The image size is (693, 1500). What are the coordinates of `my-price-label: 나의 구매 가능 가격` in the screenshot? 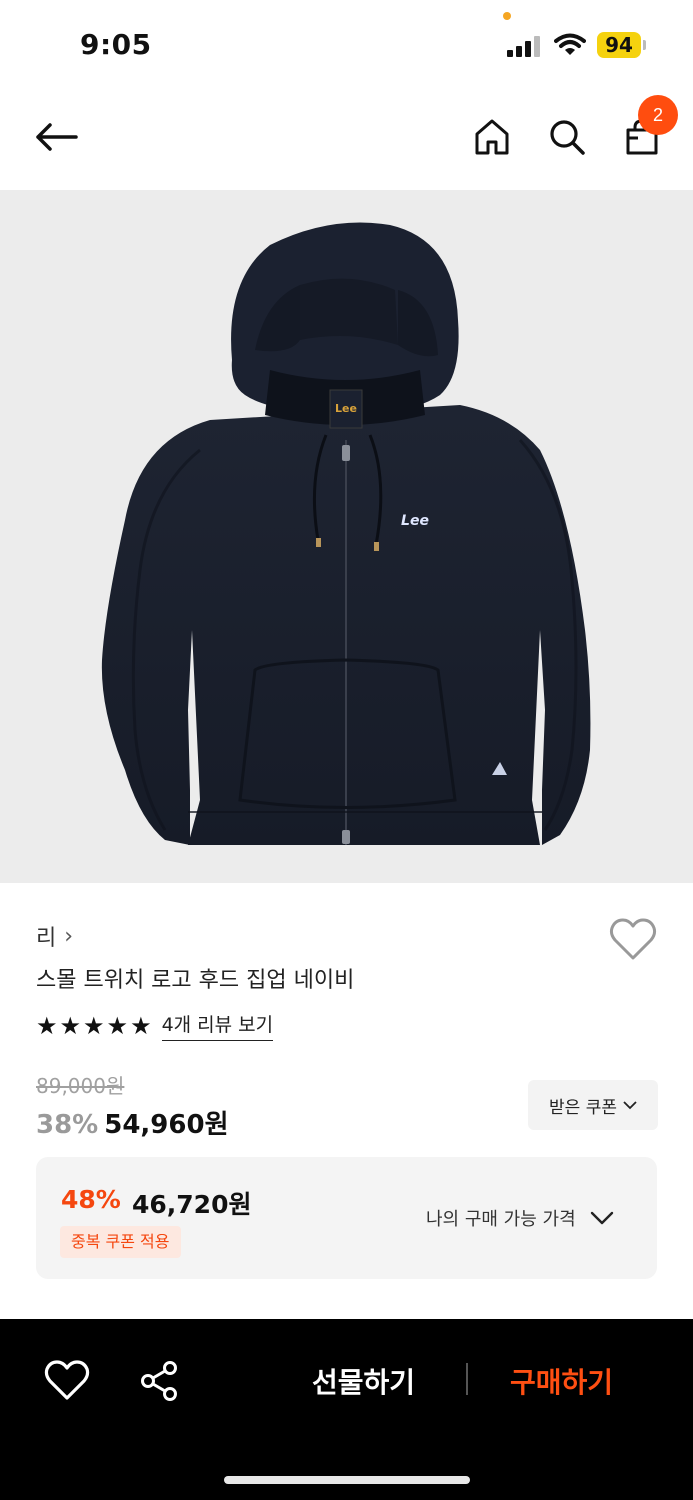 It's located at (501, 1219).